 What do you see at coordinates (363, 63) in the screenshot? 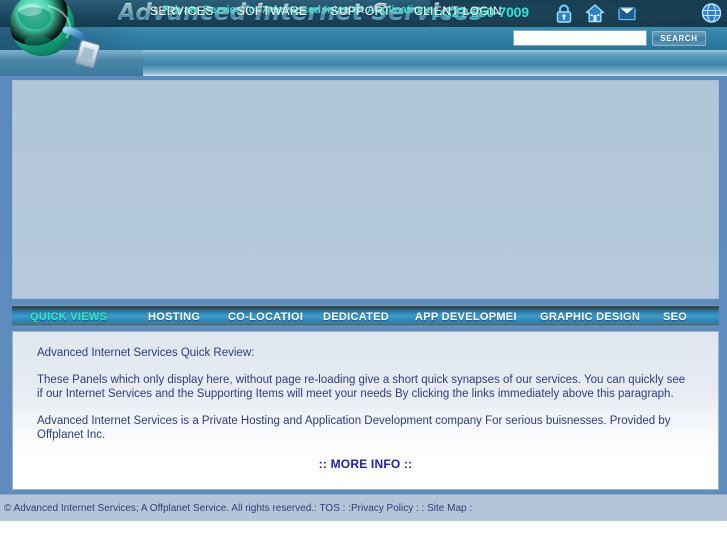
I see `main-navbar` at bounding box center [363, 63].